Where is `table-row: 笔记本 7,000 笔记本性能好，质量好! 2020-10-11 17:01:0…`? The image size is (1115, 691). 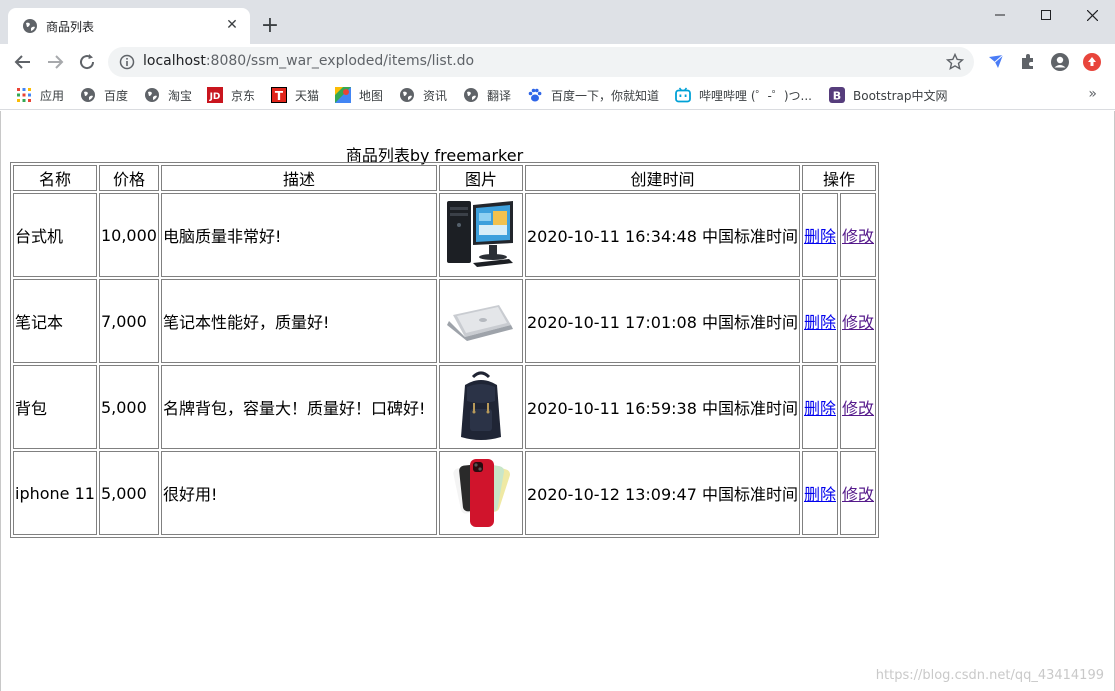
table-row: 笔记本 7,000 笔记本性能好，质量好! 2020-10-11 17:01:0… is located at coordinates (445, 321).